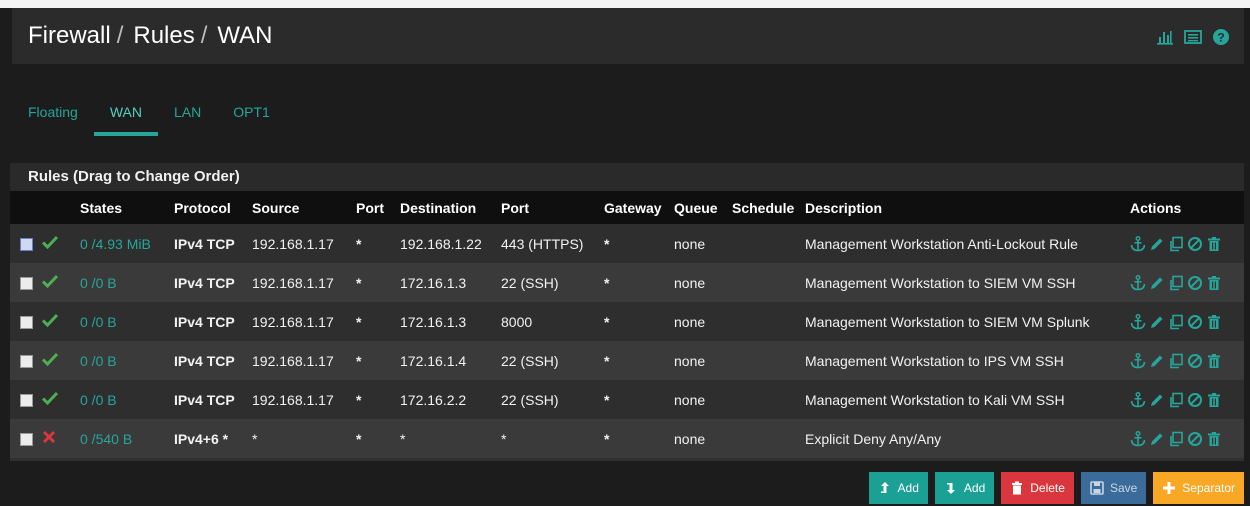 This screenshot has width=1250, height=506. I want to click on col-source-port: Port, so click(370, 207).